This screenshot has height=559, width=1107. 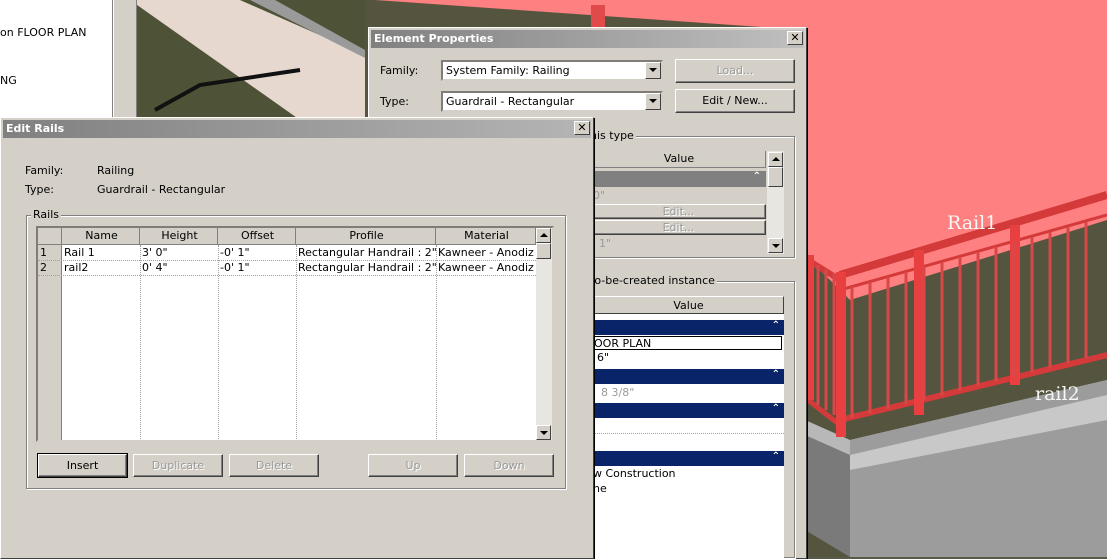 I want to click on family-label: Family:, so click(x=399, y=70).